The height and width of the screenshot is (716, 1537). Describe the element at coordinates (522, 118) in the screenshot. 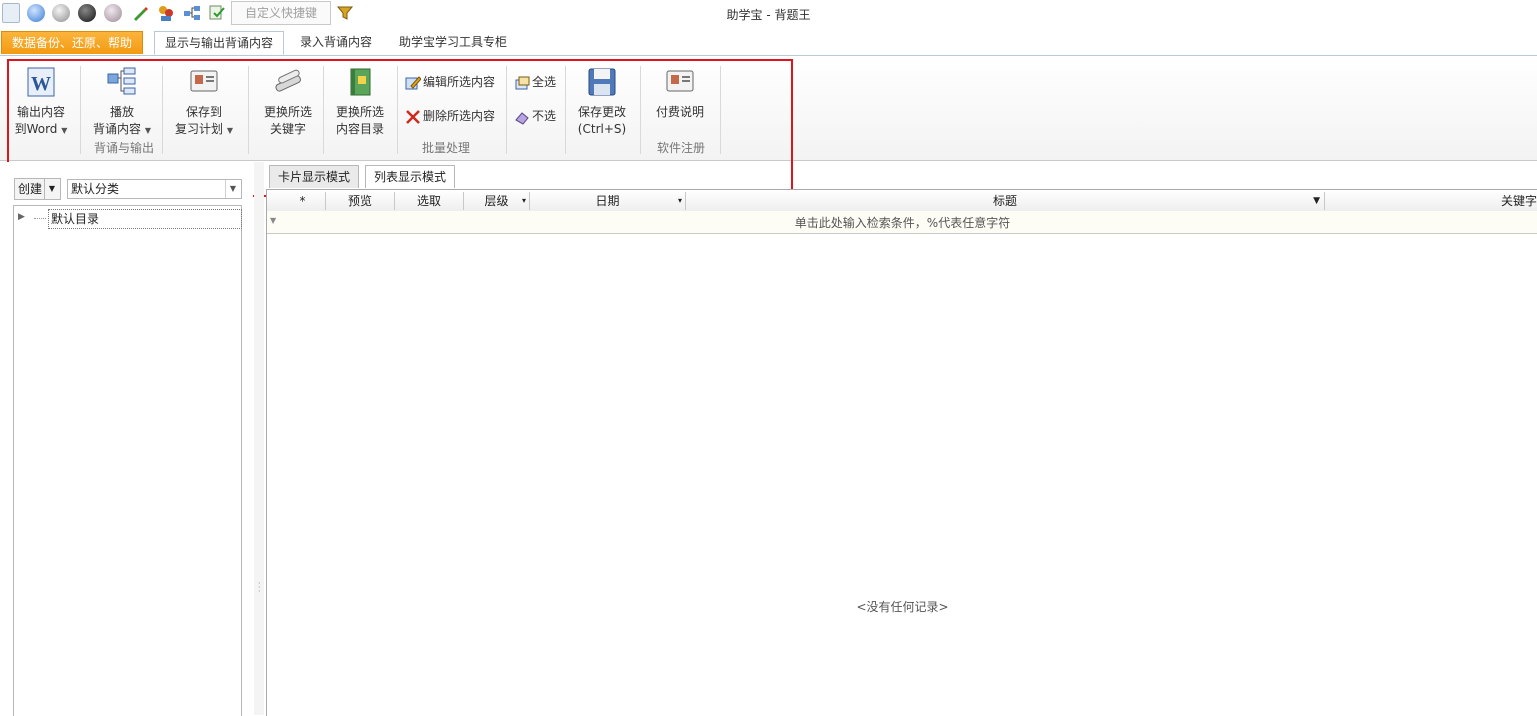

I see `eraser-icon` at that location.